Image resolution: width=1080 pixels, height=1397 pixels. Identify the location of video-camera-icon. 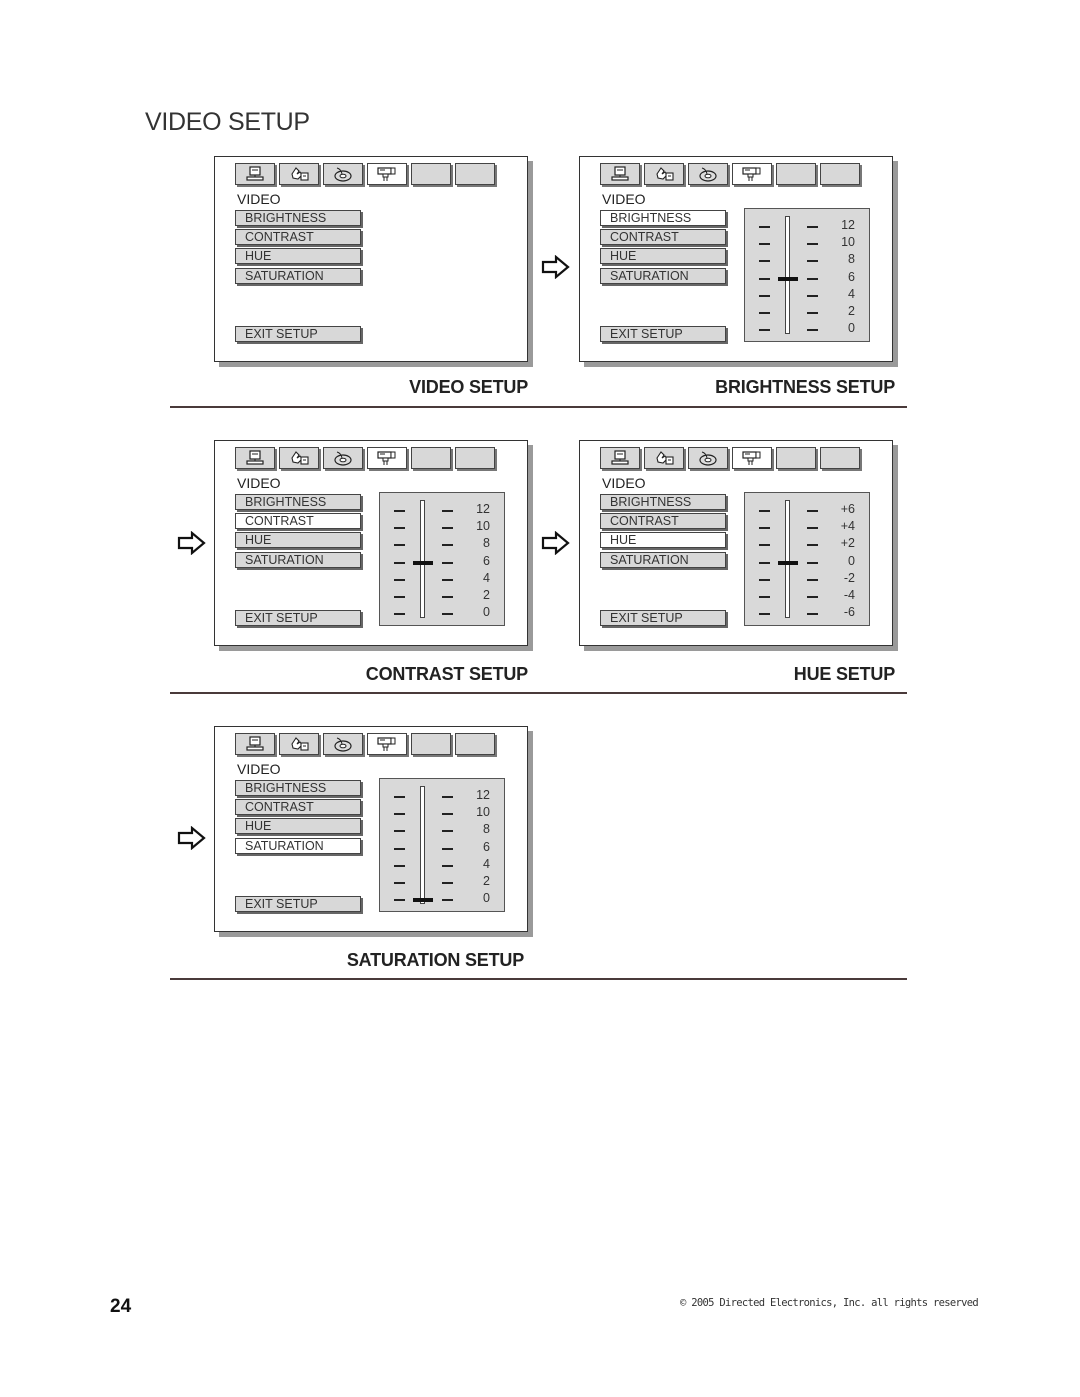
(387, 744).